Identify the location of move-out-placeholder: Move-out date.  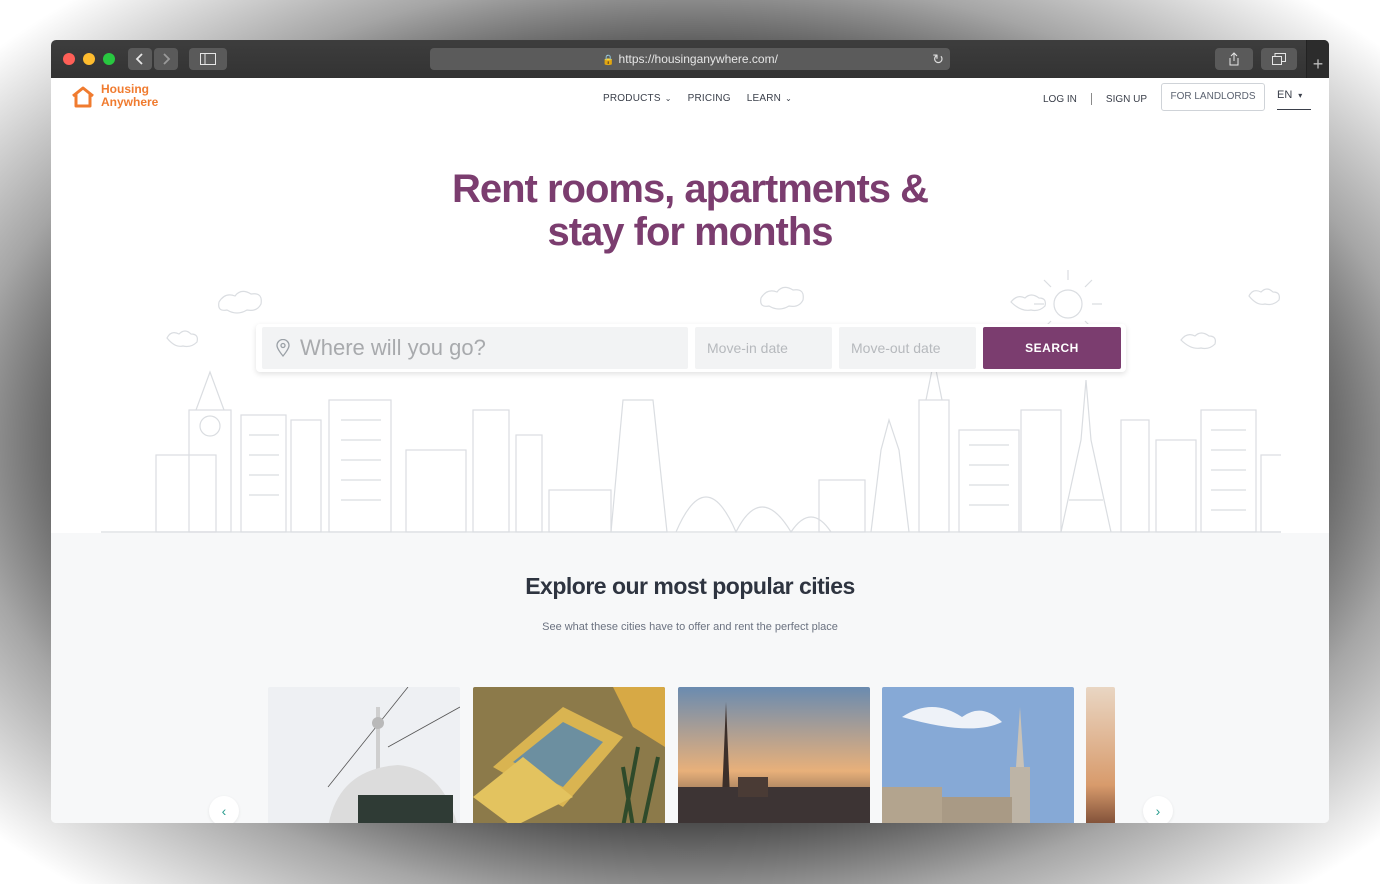
(896, 348).